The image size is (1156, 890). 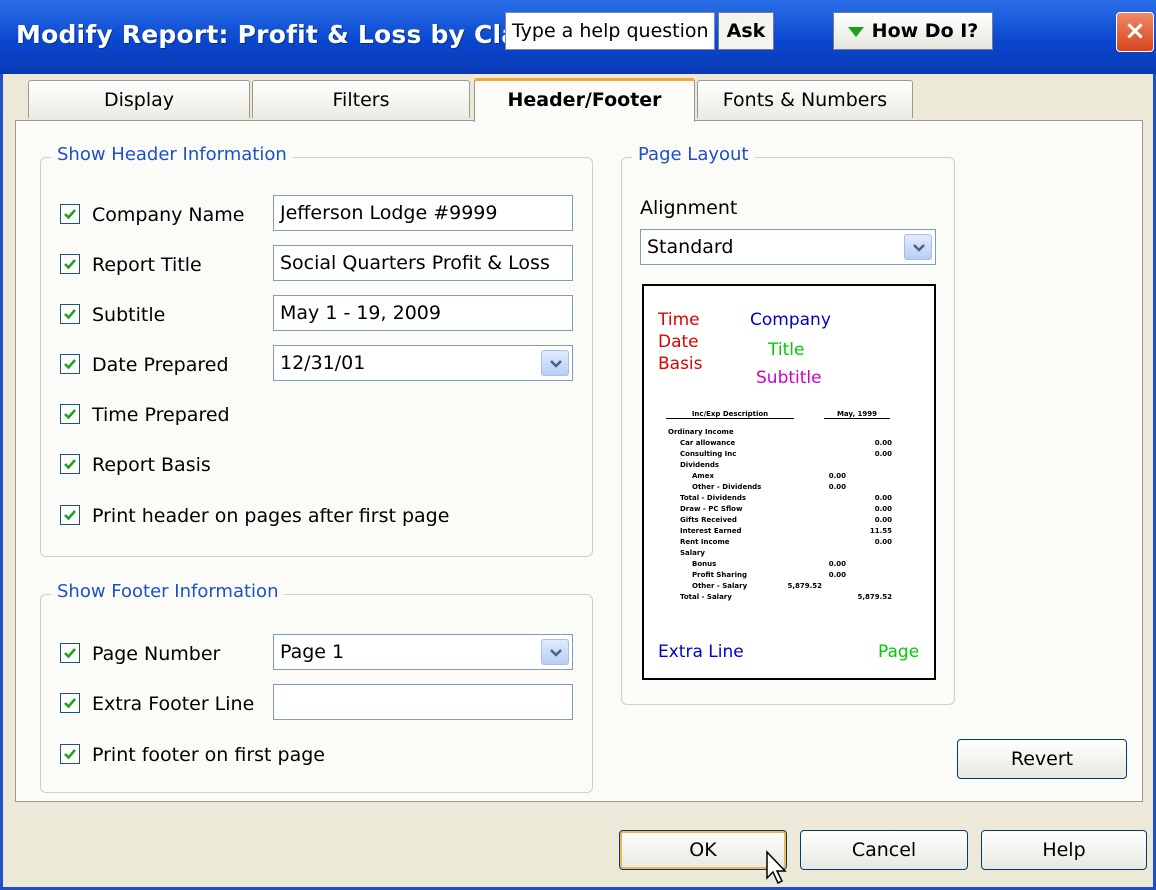 I want to click on page-number-value: Page 1, so click(x=312, y=652).